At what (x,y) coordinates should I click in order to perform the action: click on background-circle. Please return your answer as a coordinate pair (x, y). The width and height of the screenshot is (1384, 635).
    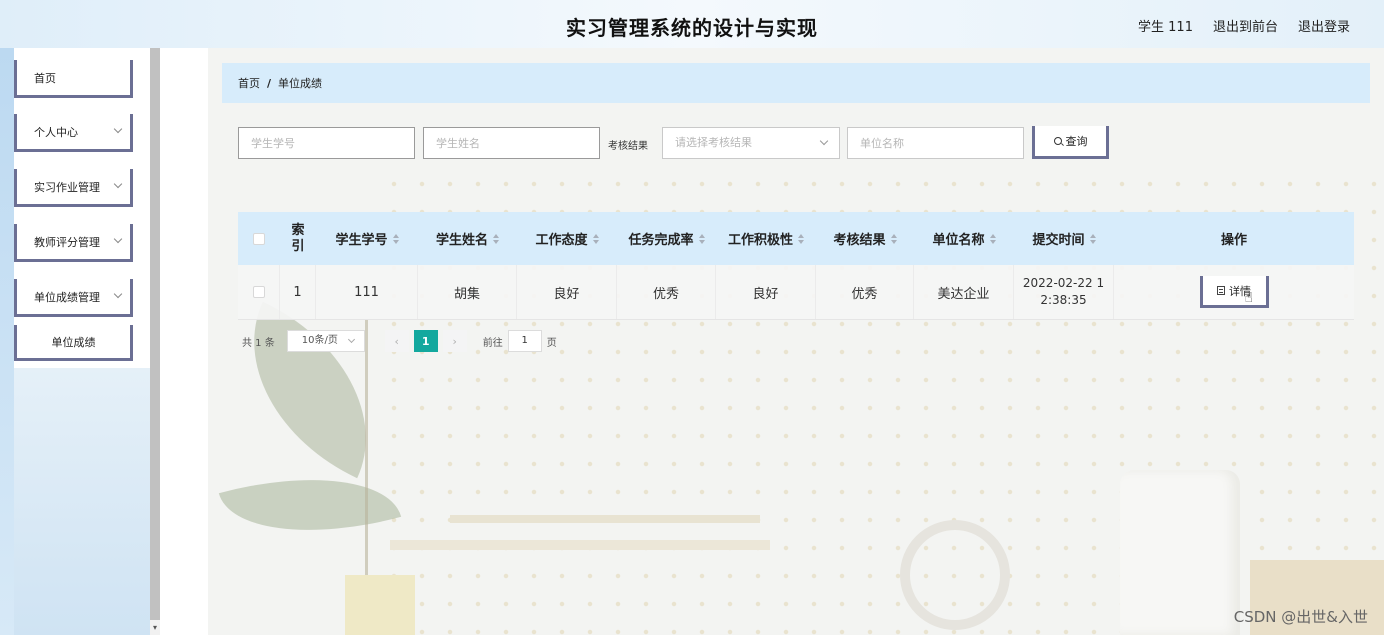
    Looking at the image, I should click on (955, 575).